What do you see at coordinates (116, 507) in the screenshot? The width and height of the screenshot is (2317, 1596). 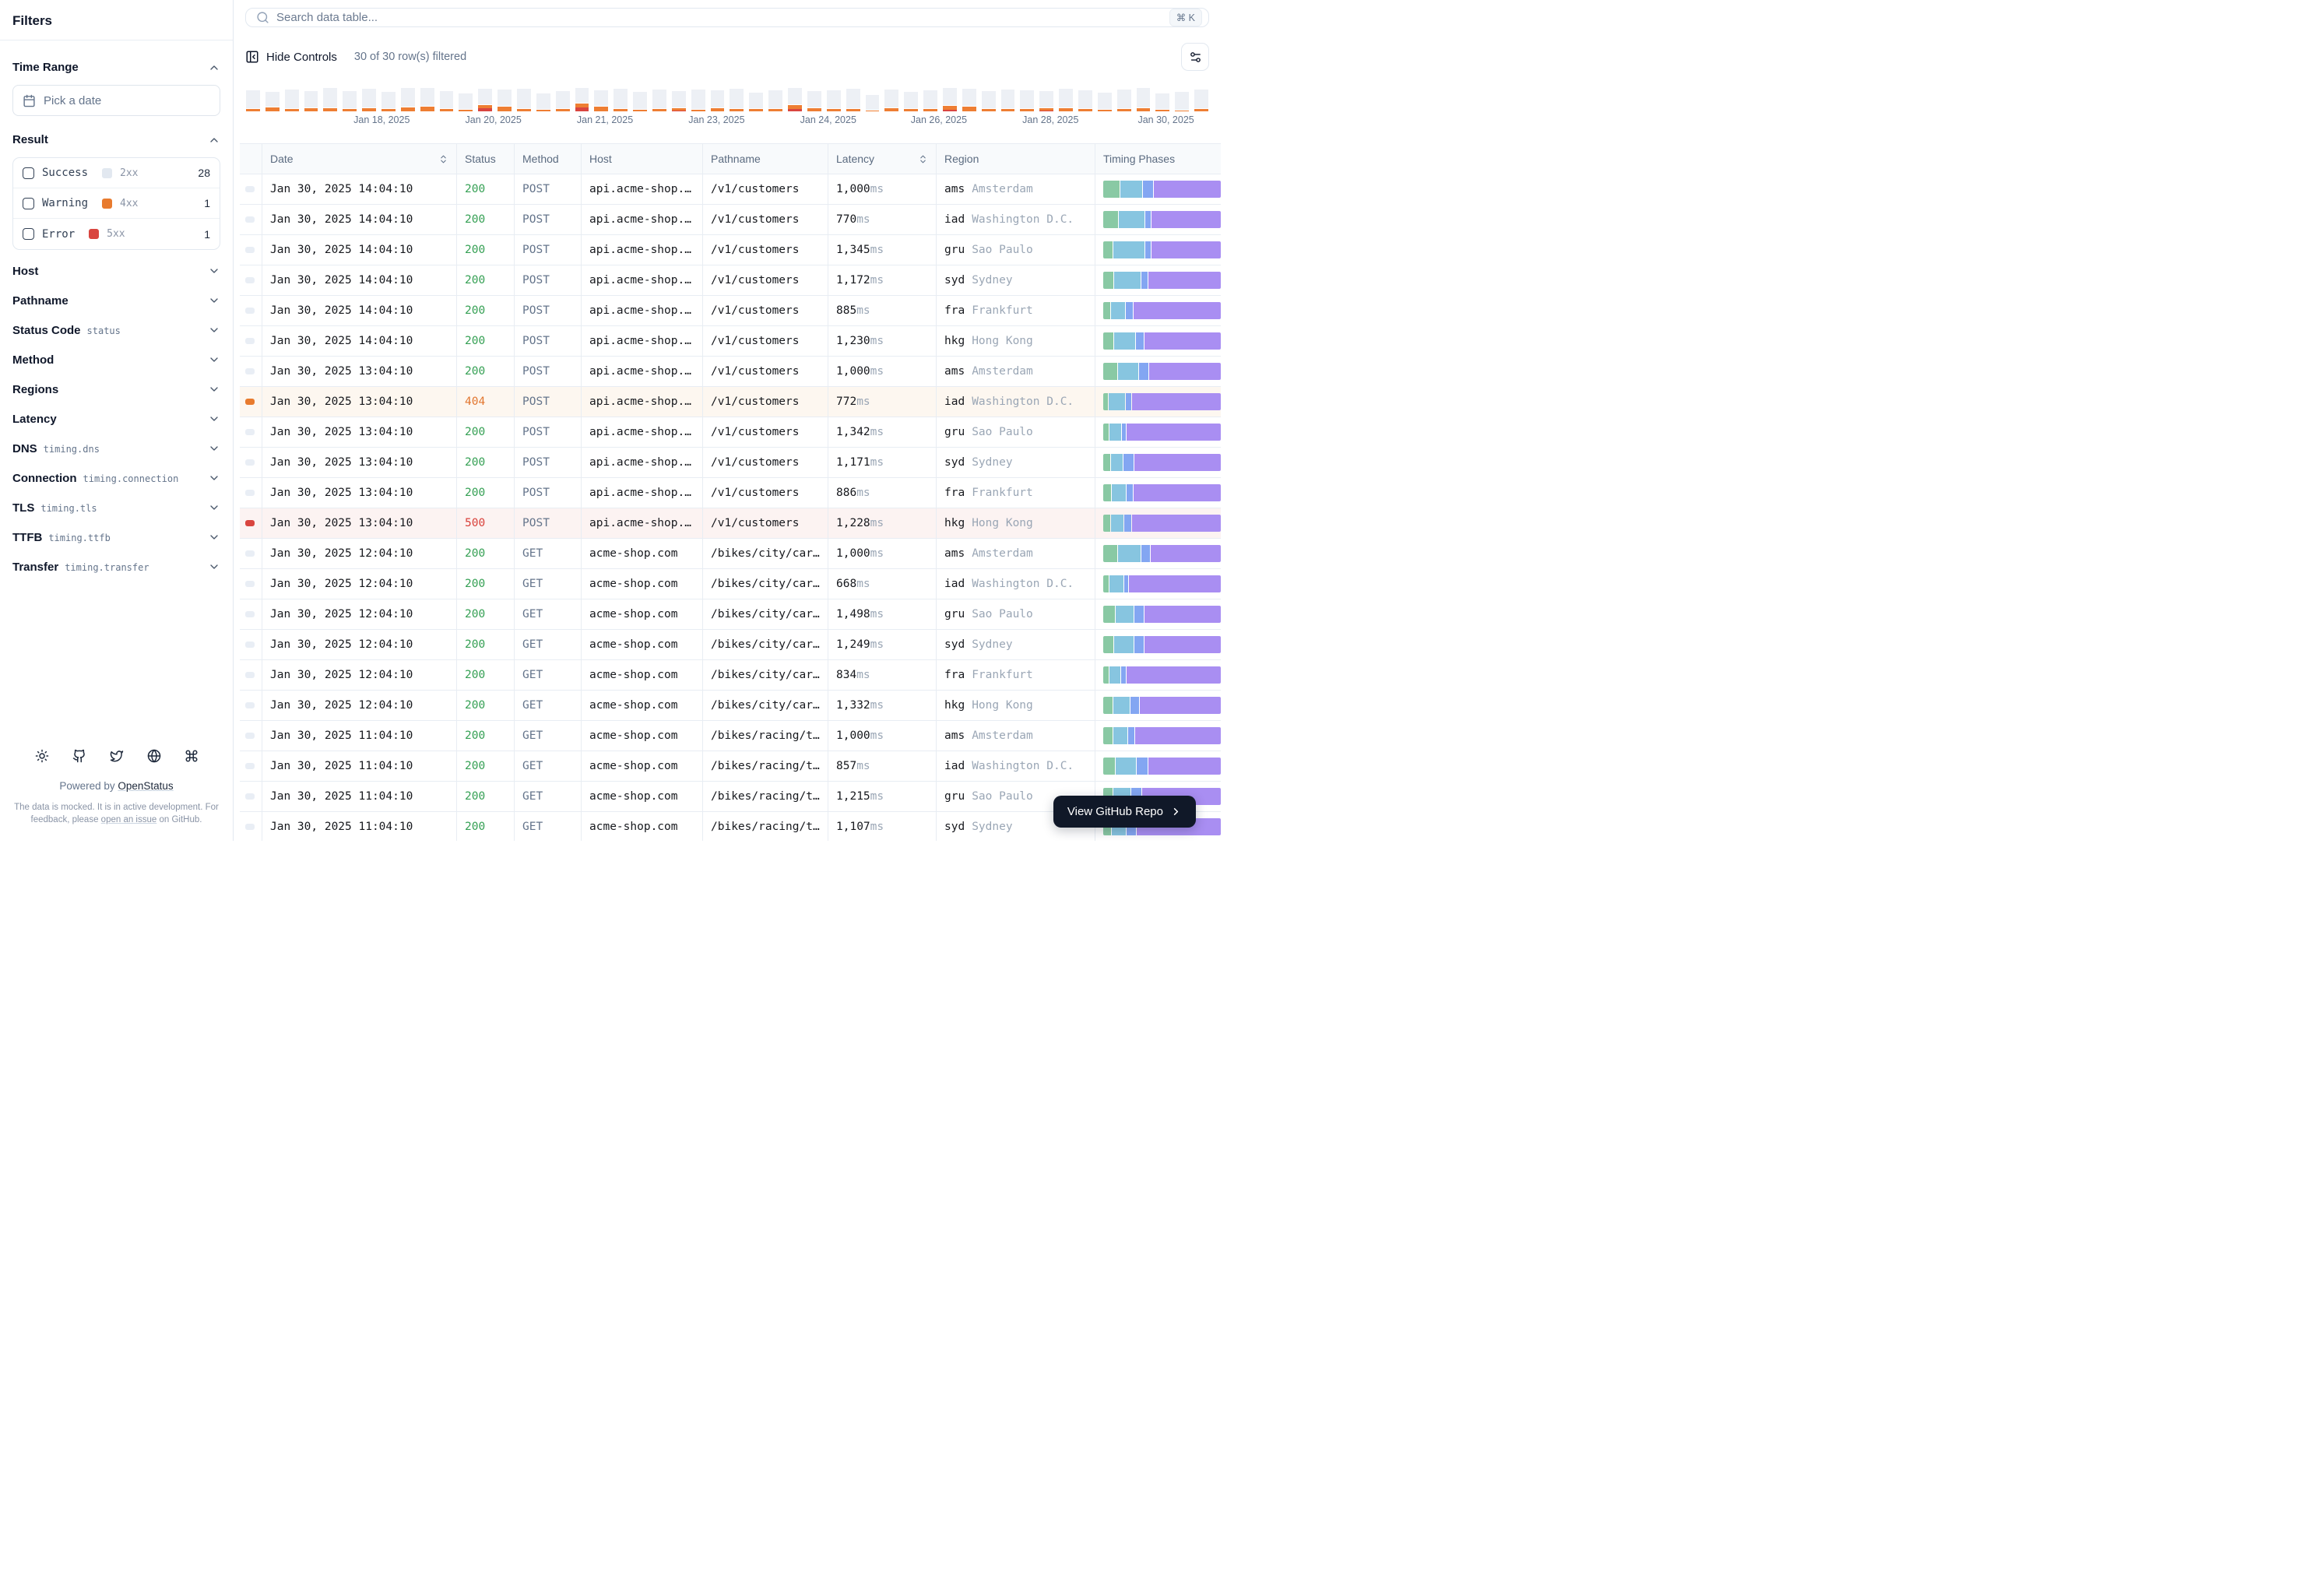 I see `filter-section-header: TLS timing.tls` at bounding box center [116, 507].